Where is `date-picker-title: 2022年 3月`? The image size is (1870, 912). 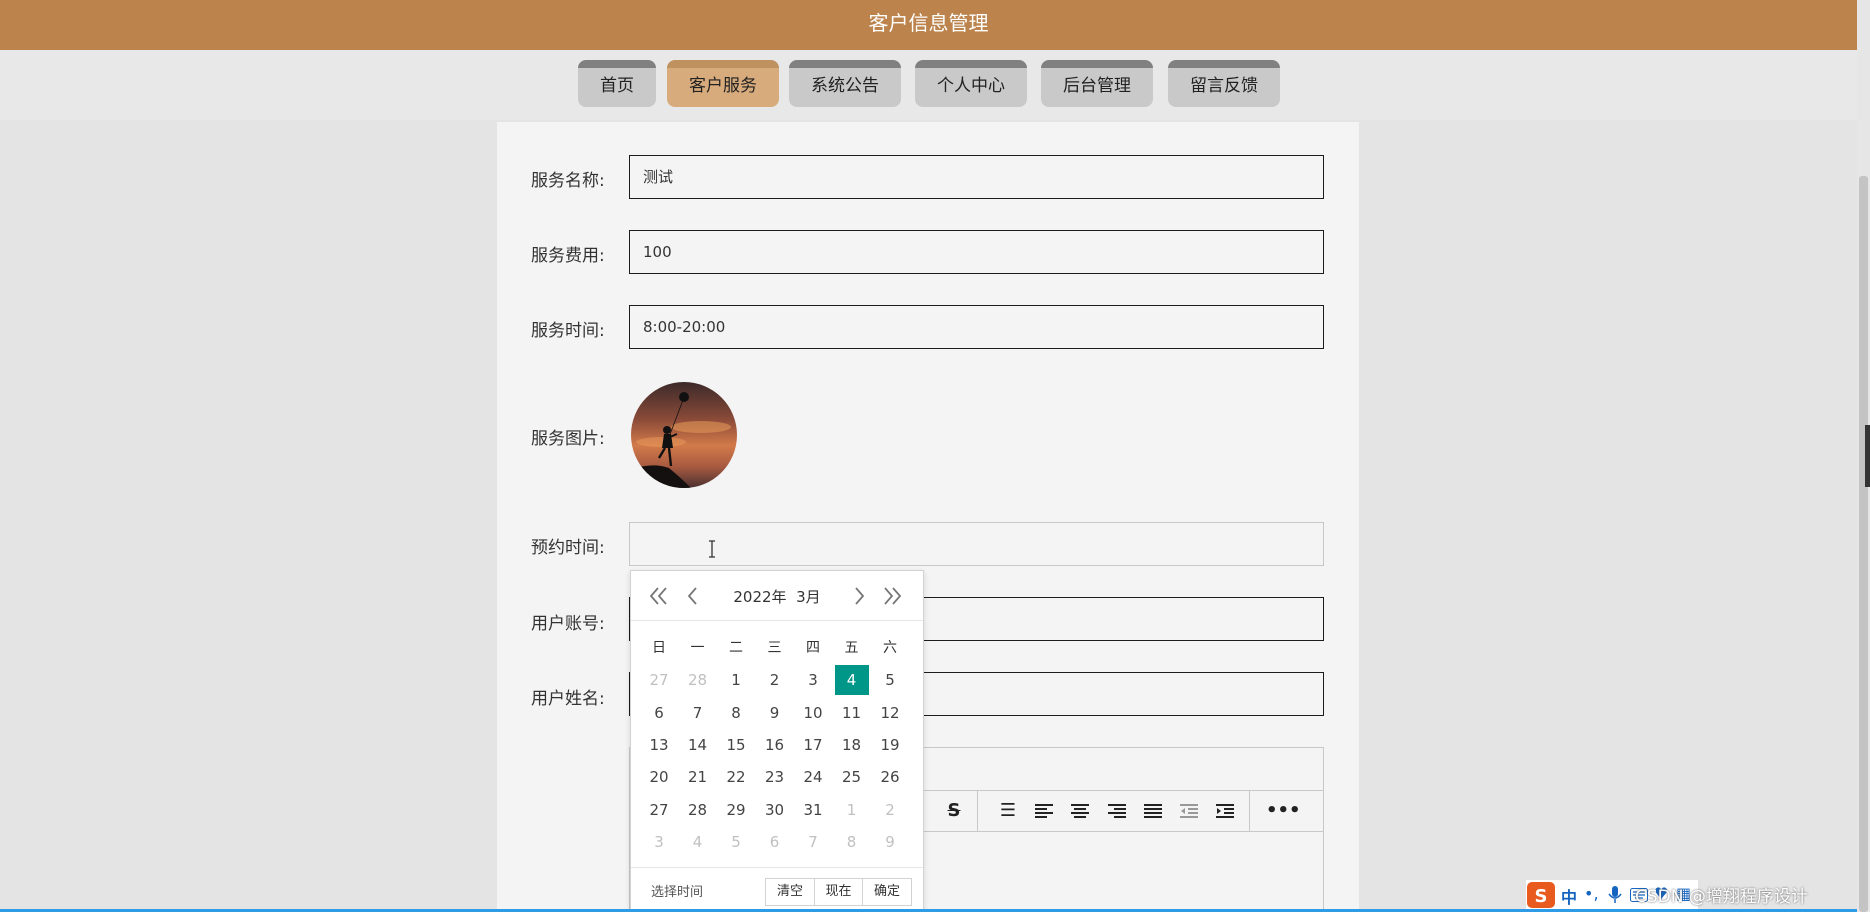
date-picker-title: 2022年 3月 is located at coordinates (777, 596).